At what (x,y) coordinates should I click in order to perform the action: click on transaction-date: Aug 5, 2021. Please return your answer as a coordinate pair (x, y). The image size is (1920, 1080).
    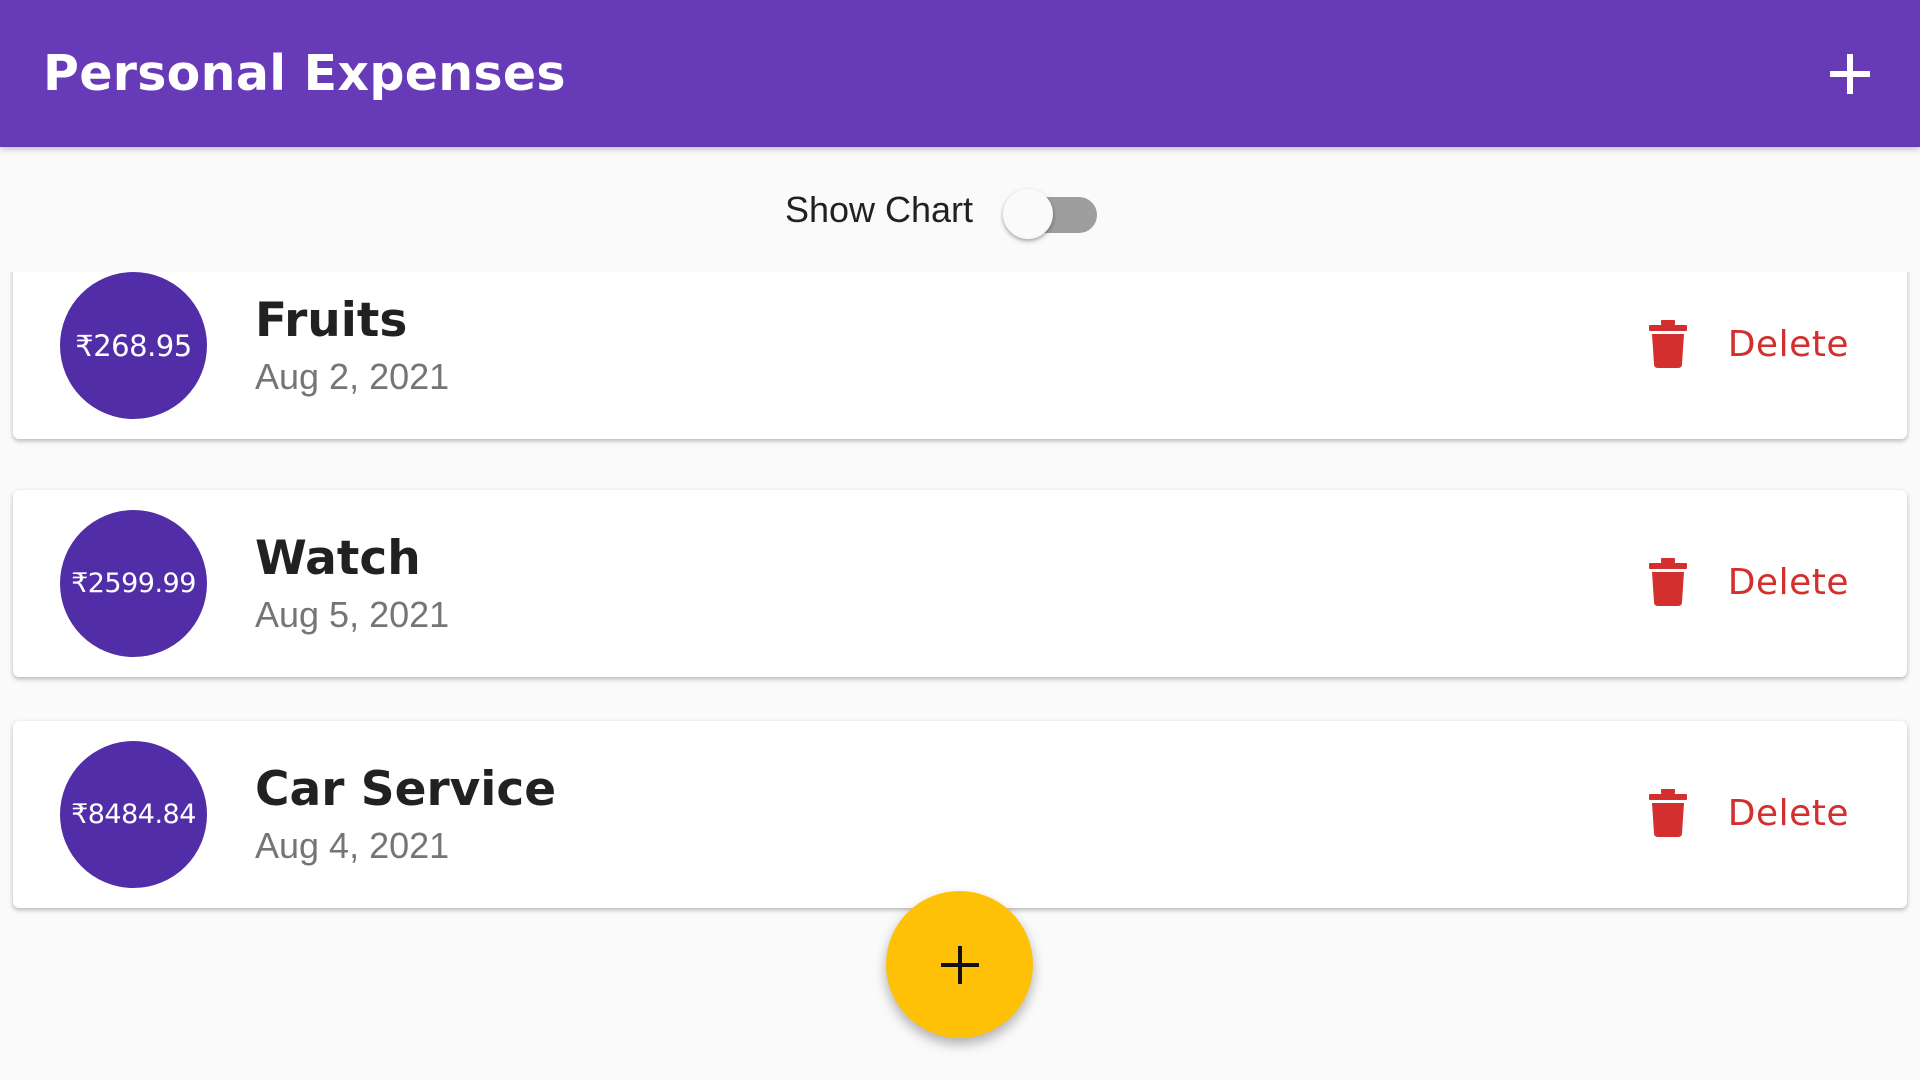
    Looking at the image, I should click on (352, 614).